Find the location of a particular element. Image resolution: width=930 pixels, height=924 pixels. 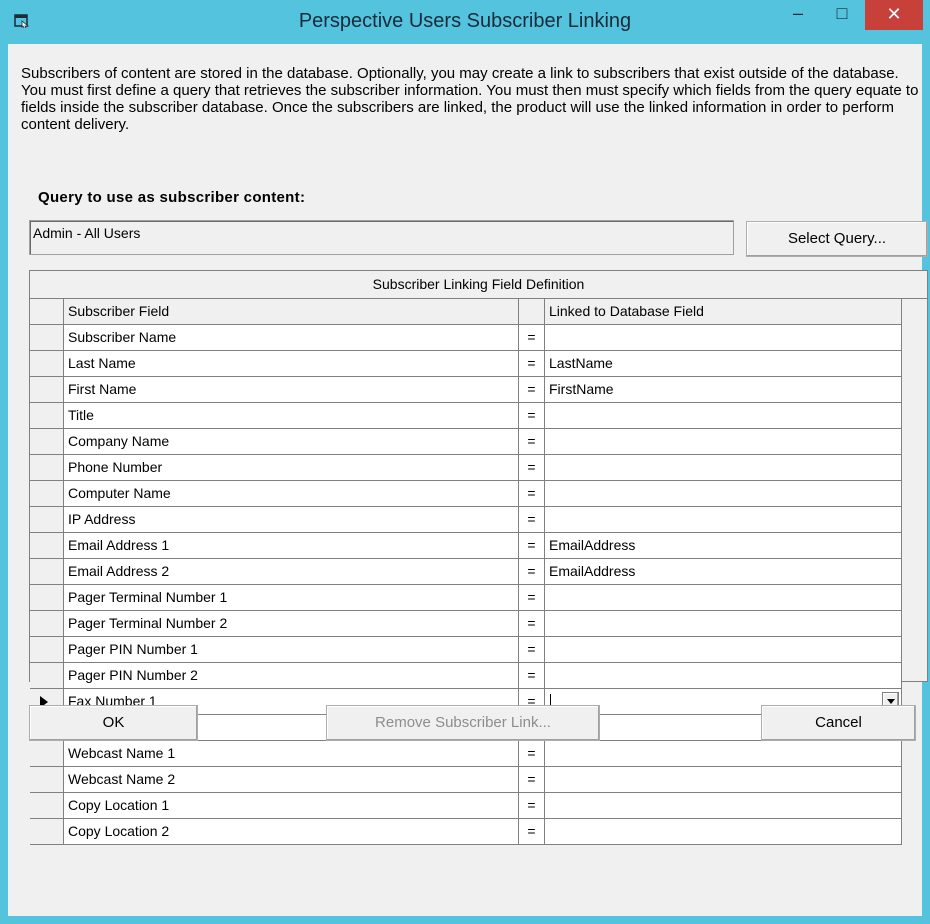

subscriber-field-cell: Pager PIN Number 1 is located at coordinates (291, 650).